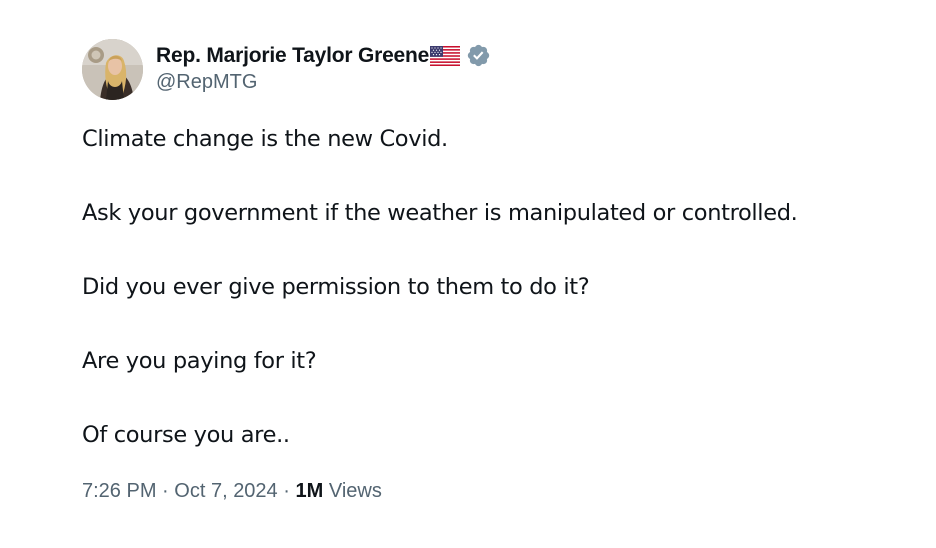 This screenshot has height=548, width=936. What do you see at coordinates (186, 435) in the screenshot?
I see `tweet-paragraph: Of course you are..` at bounding box center [186, 435].